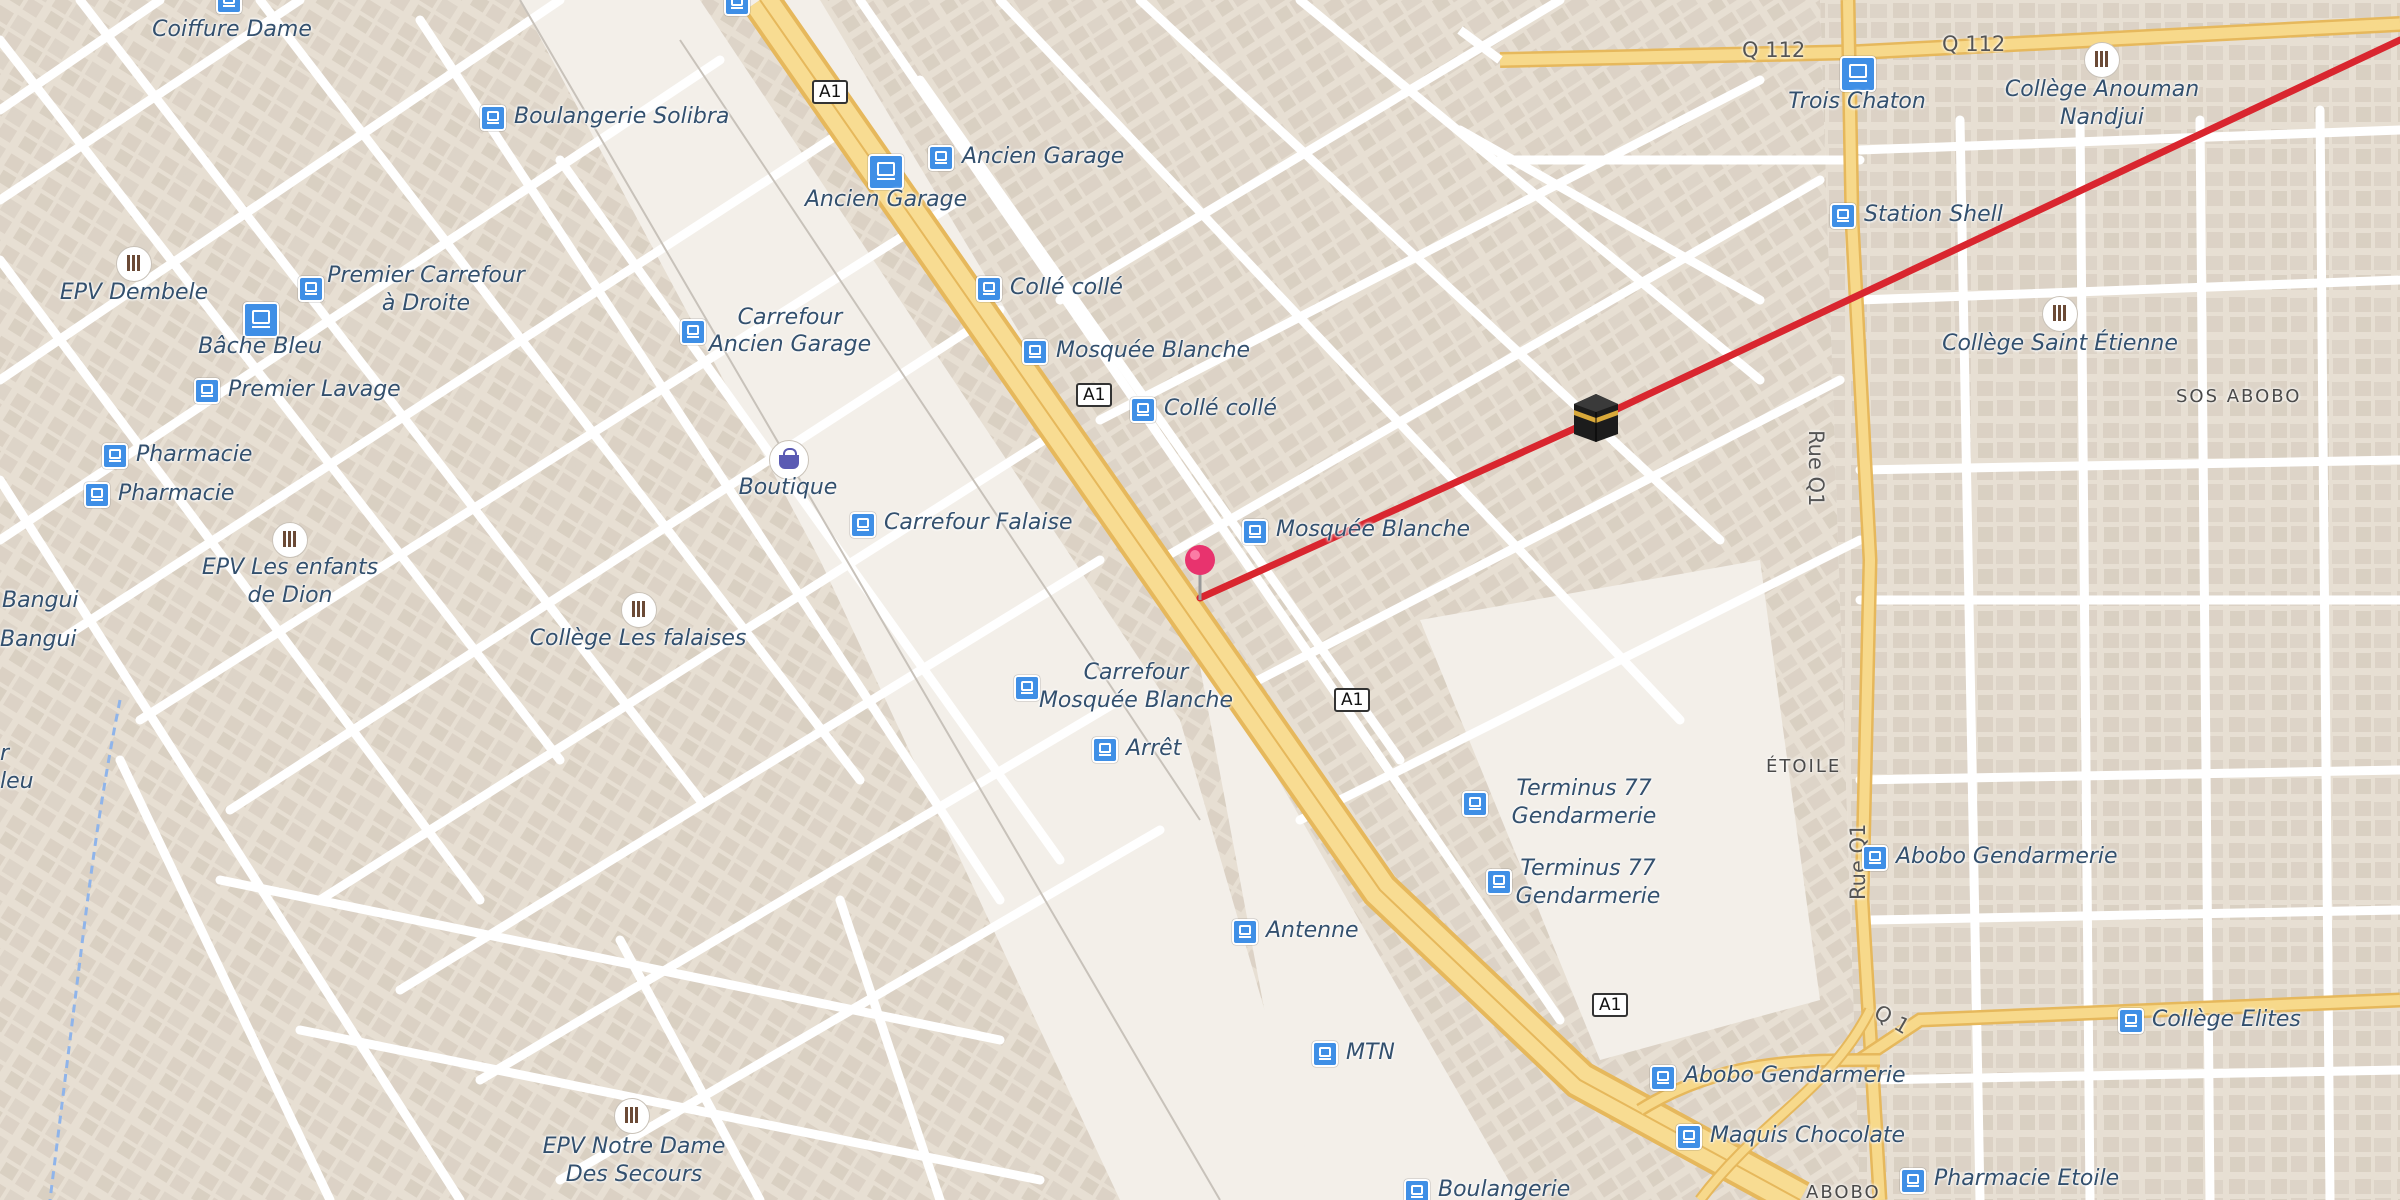 This screenshot has height=1200, width=2400. What do you see at coordinates (634, 1147) in the screenshot?
I see `poi-label: EPV Notre Dame` at bounding box center [634, 1147].